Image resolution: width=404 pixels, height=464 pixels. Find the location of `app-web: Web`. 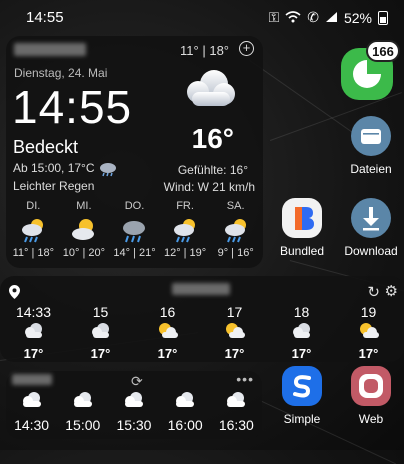

app-web: Web is located at coordinates (371, 396).